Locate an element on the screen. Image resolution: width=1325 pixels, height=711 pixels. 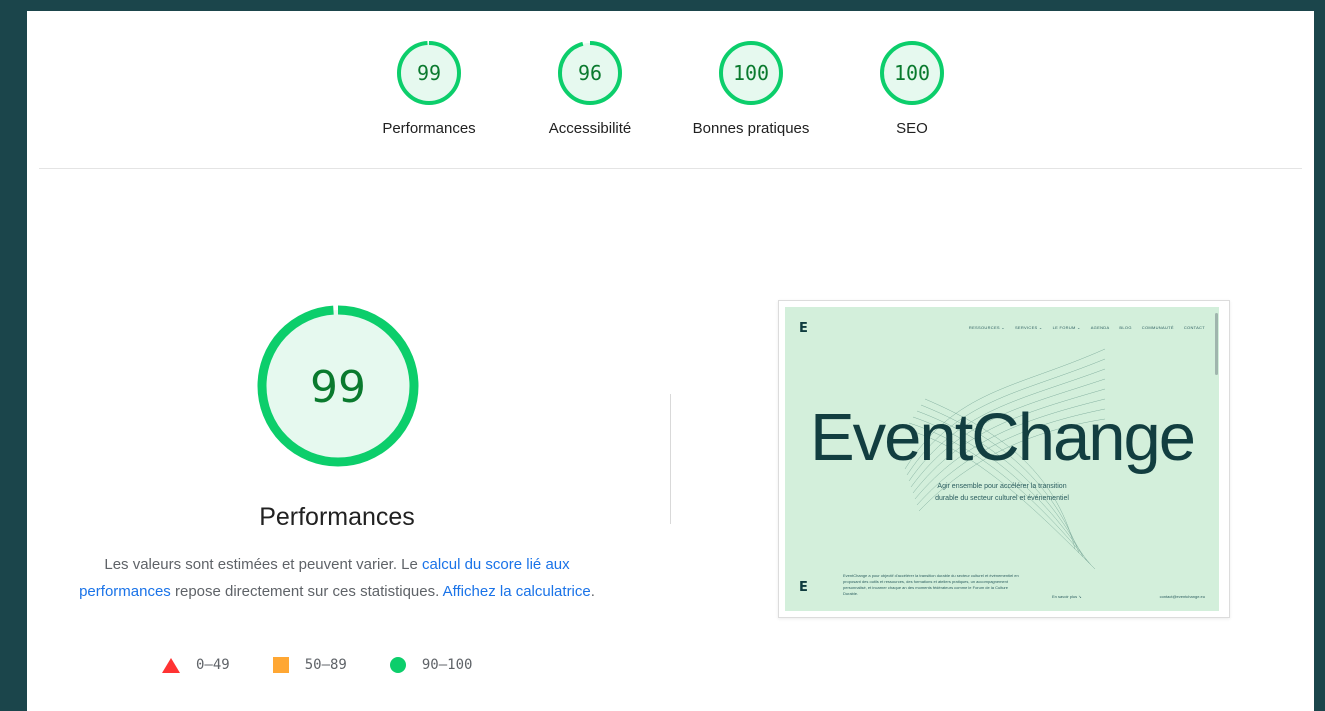
calculator-link: Affichez la calculatrice is located at coordinates (517, 591).